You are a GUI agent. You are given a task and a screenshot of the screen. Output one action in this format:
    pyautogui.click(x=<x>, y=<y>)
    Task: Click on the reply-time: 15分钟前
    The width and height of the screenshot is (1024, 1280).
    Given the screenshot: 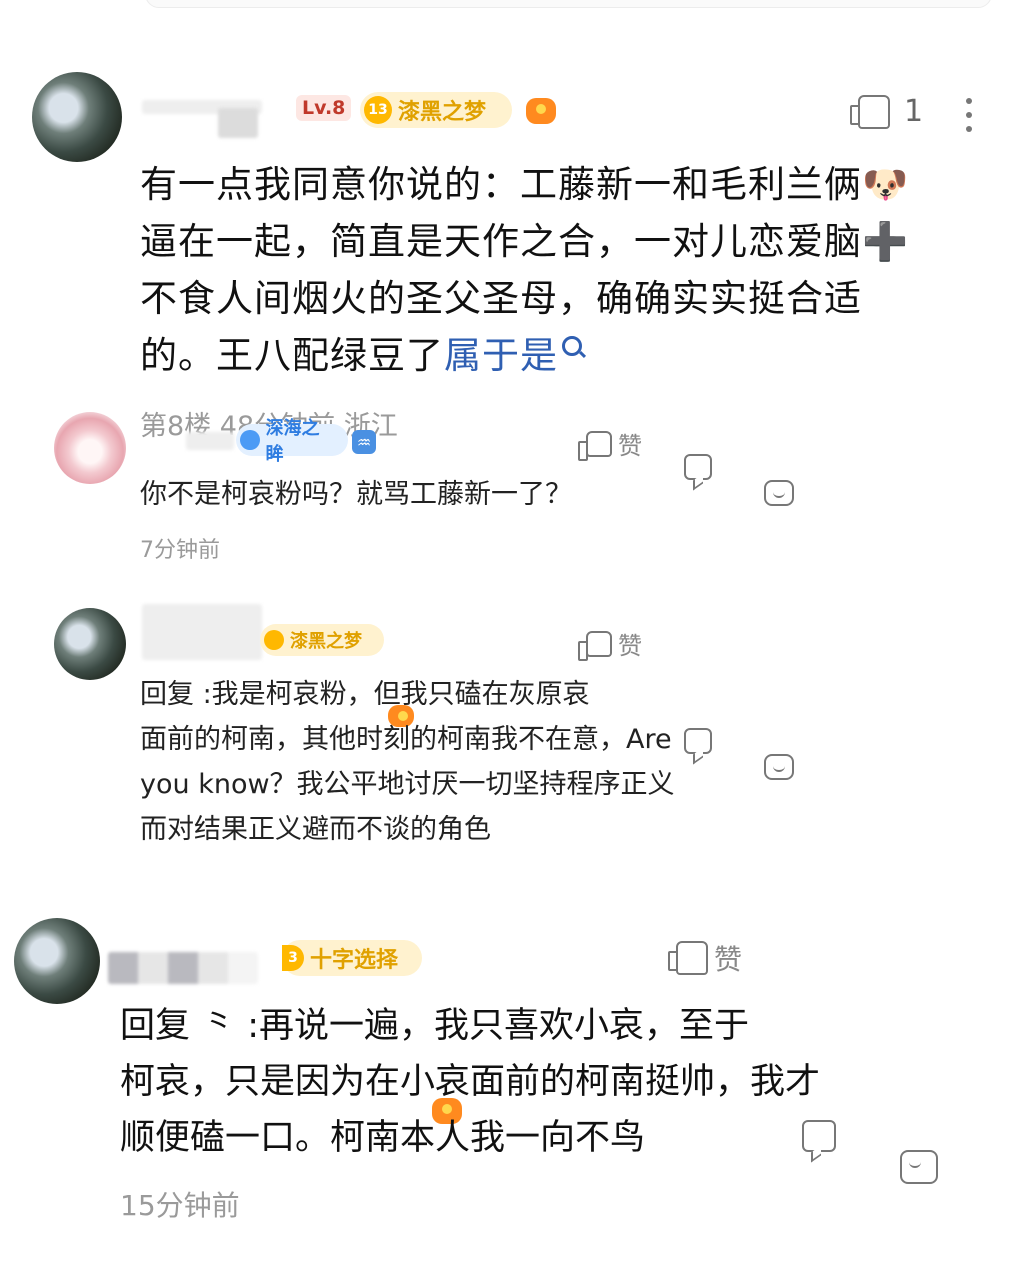 What is the action you would take?
    pyautogui.click(x=180, y=1205)
    